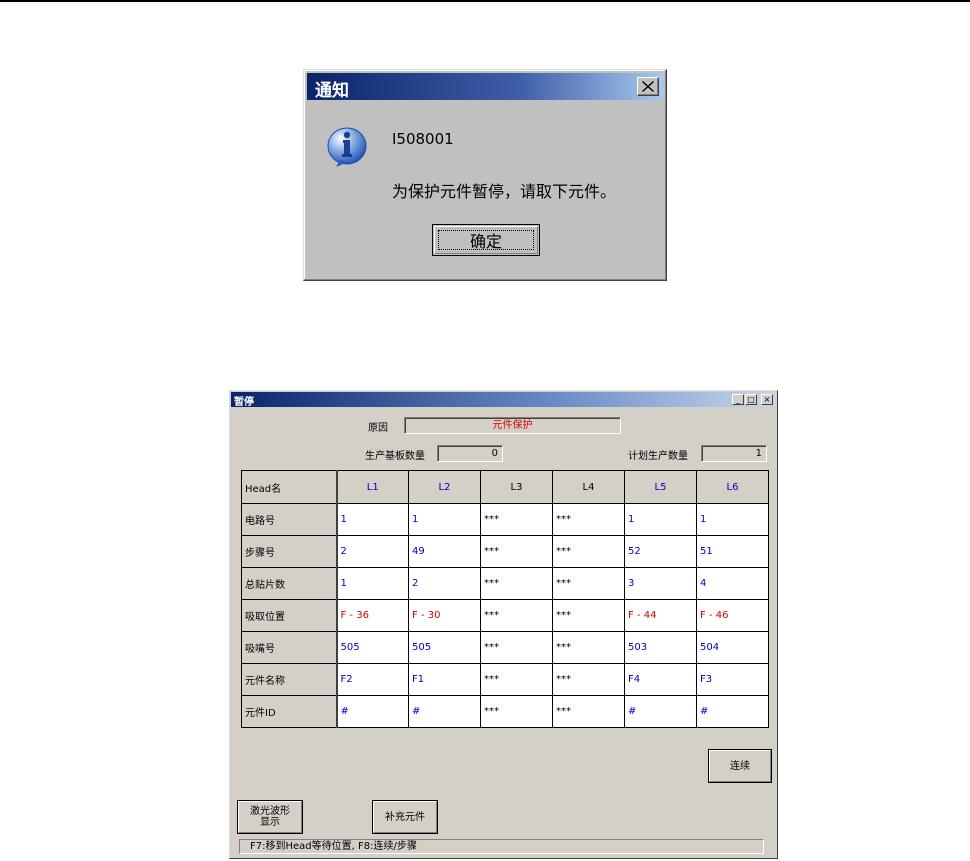  Describe the element at coordinates (732, 647) in the screenshot. I see `table-cell: 504` at that location.